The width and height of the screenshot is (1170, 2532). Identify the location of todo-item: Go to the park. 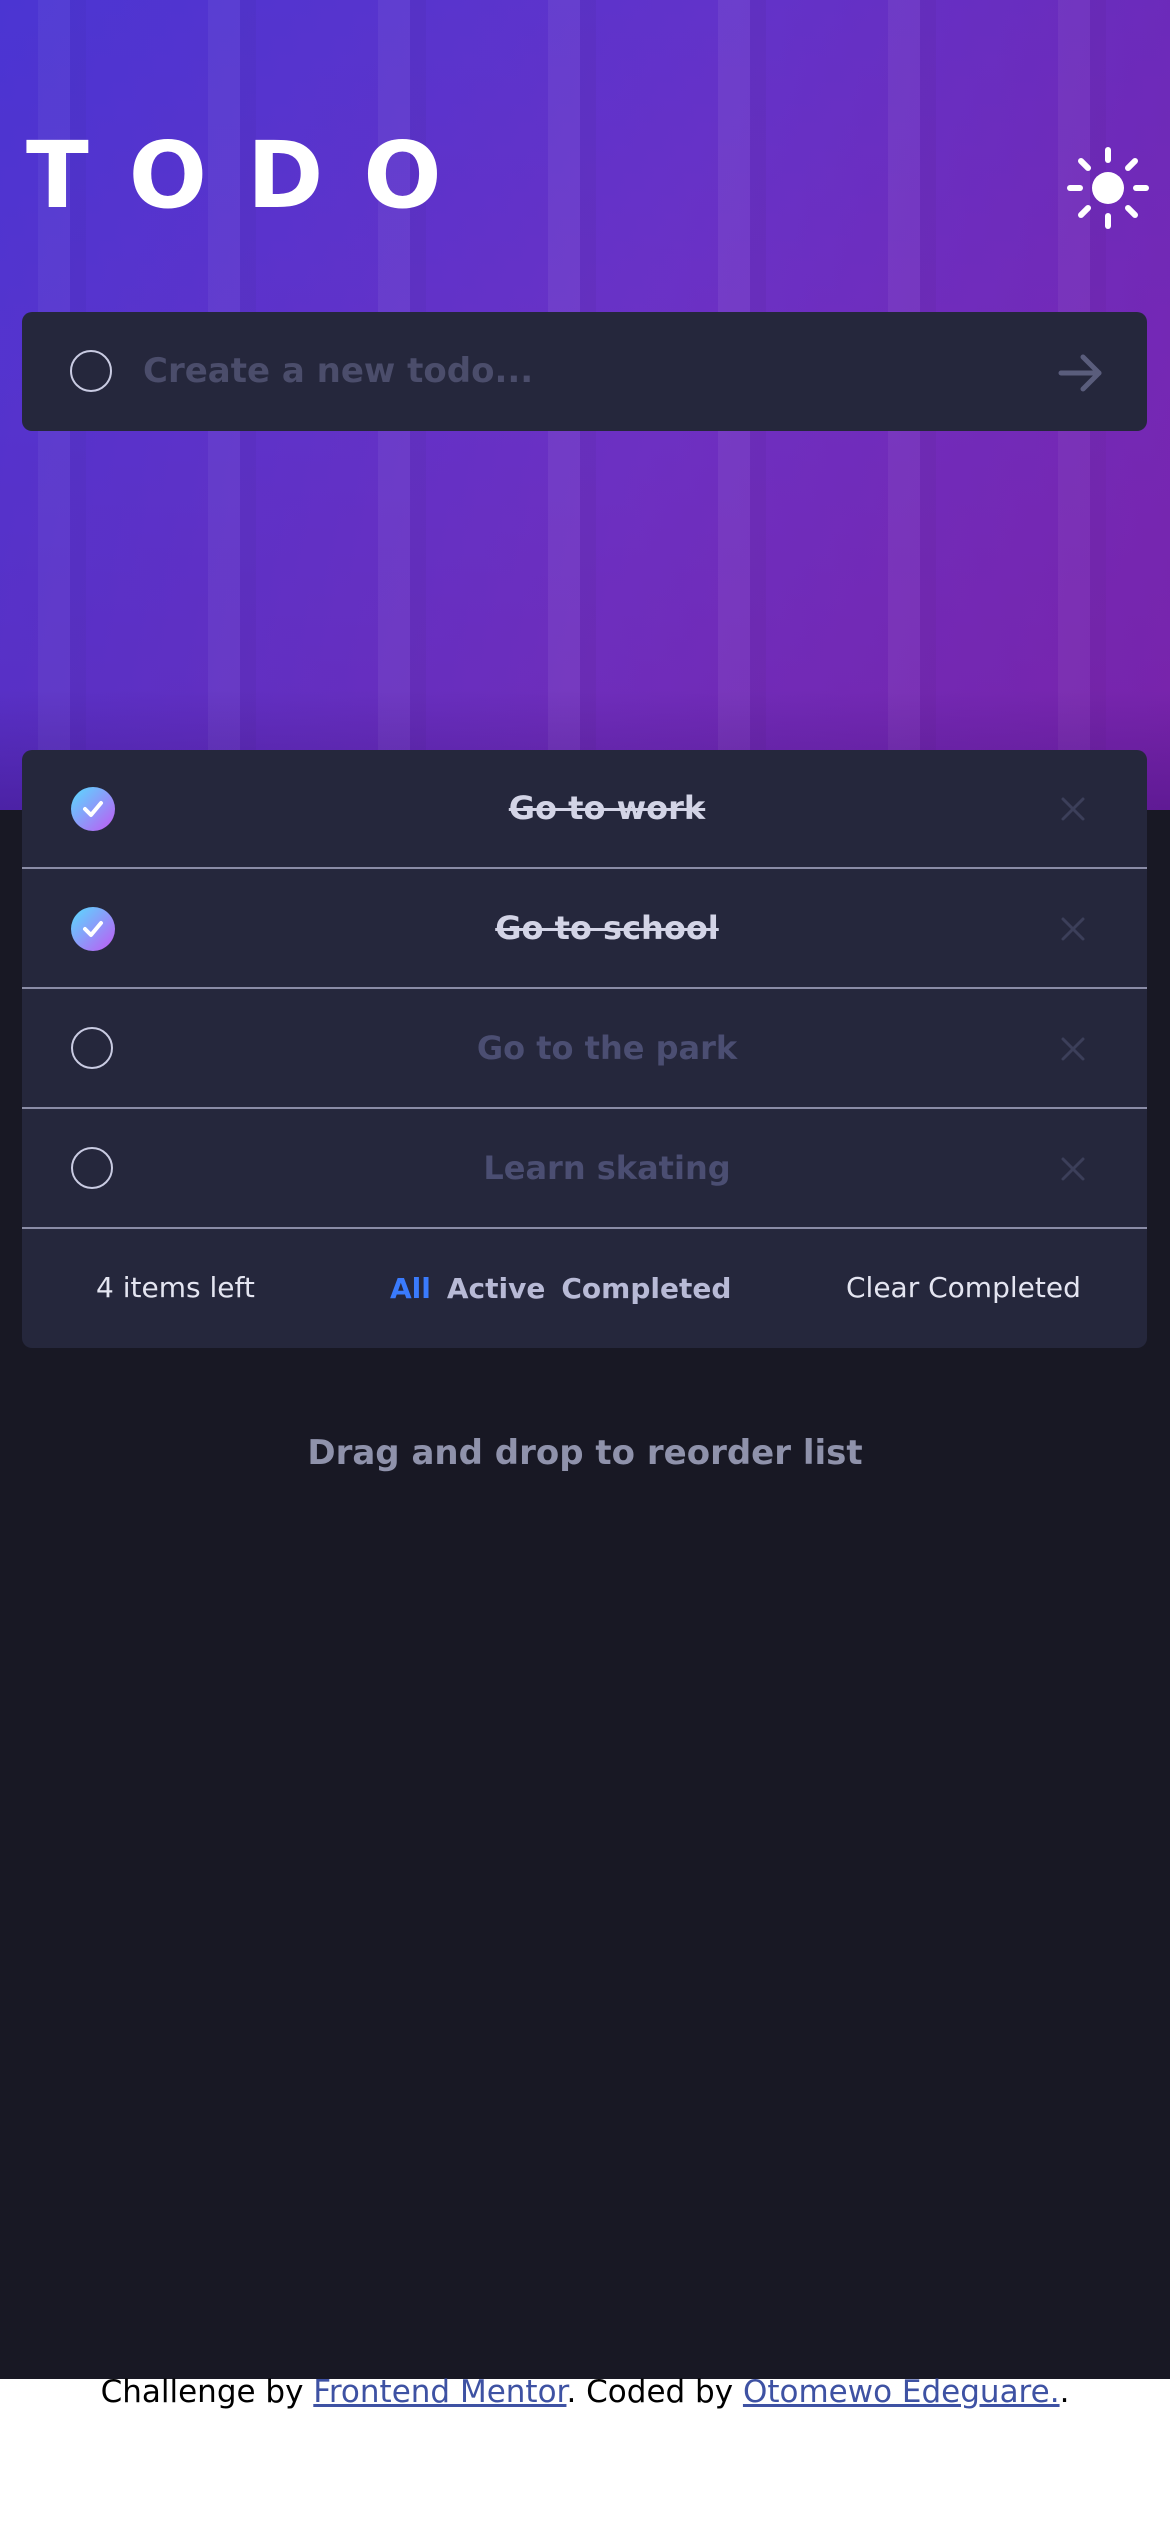
(584, 1049).